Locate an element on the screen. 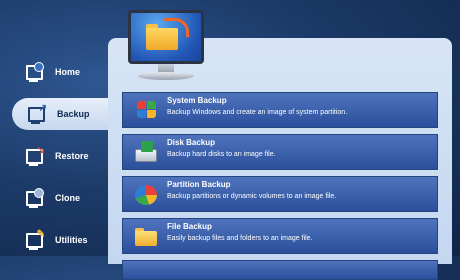 This screenshot has height=280, width=460. sidebar-item-label: Clone is located at coordinates (68, 198).